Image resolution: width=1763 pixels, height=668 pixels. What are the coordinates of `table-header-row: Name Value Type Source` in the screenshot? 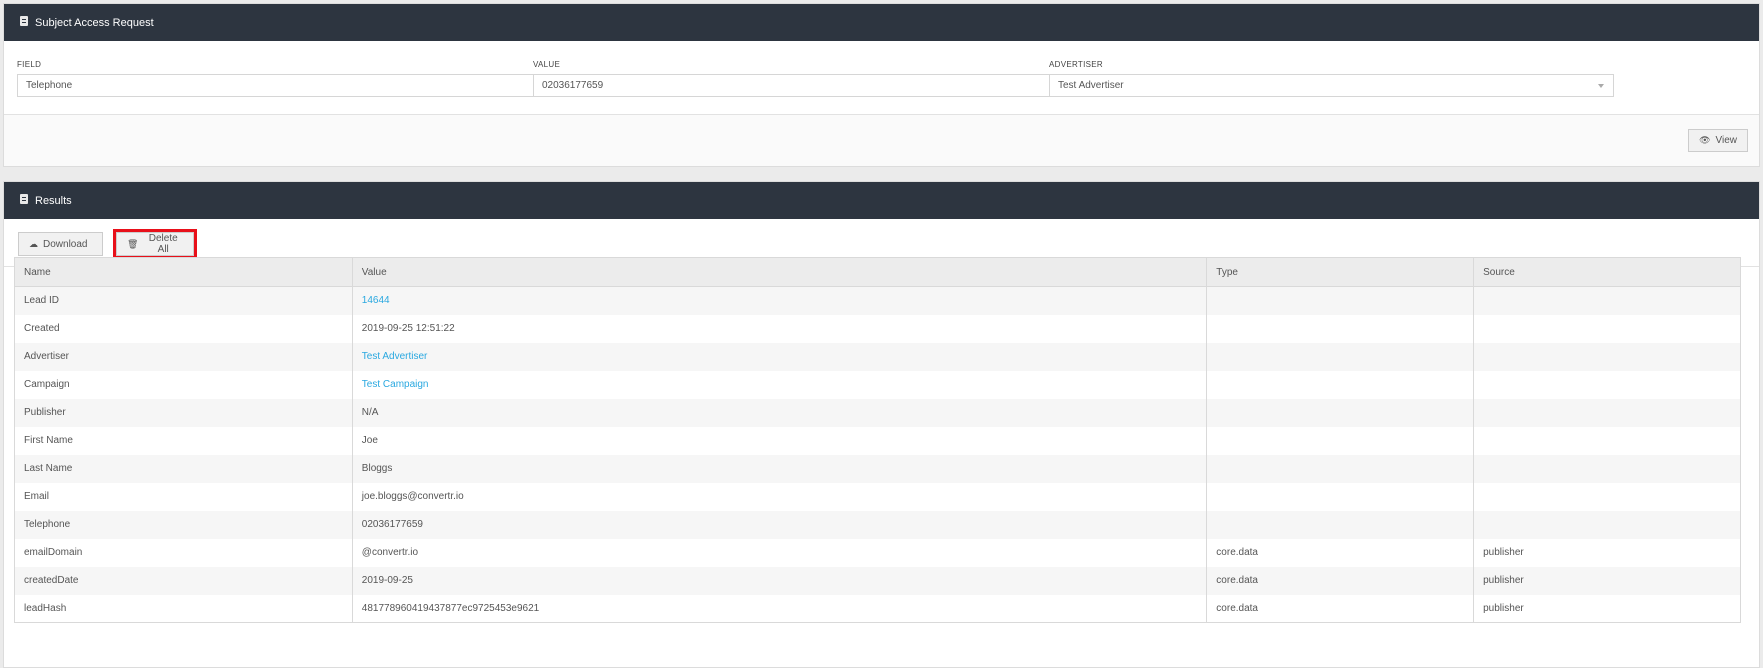 It's located at (877, 272).